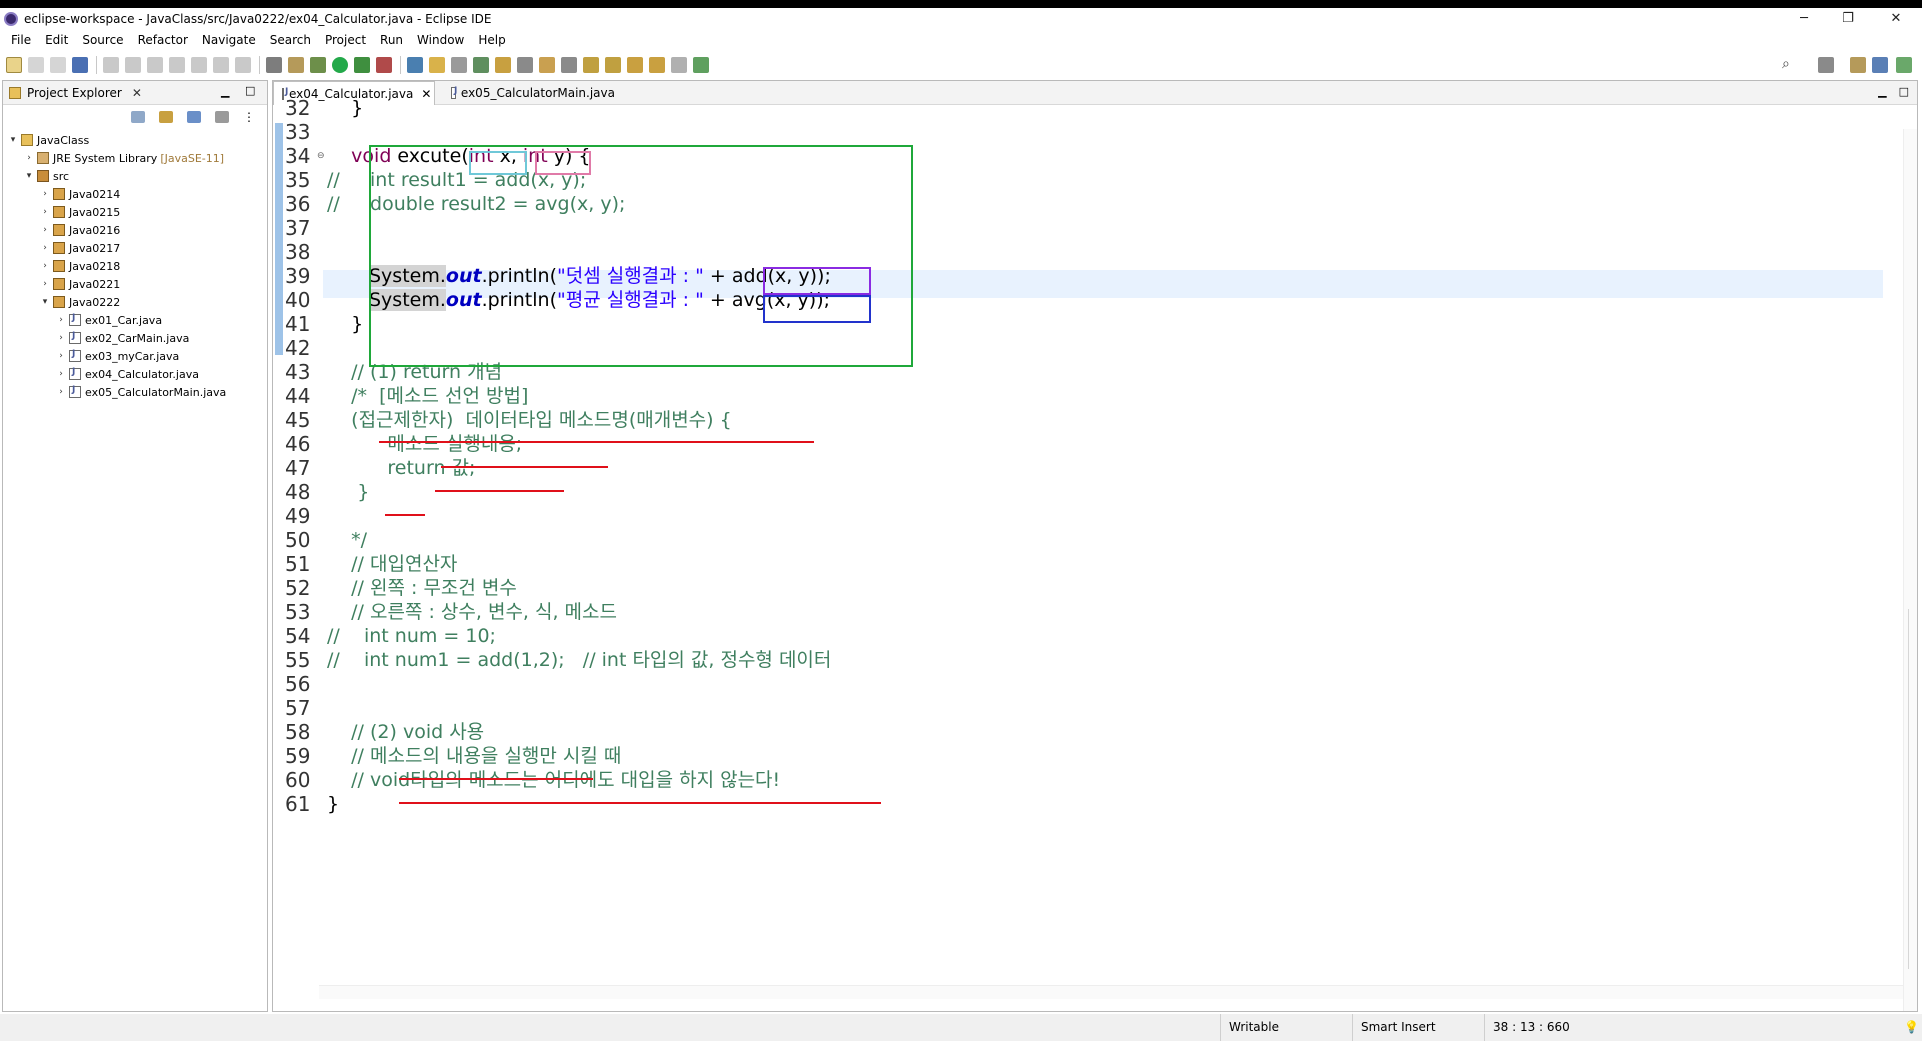 The image size is (1922, 1041). I want to click on tree-item-jre: › JRE System Library [JavaSE-11], so click(123, 158).